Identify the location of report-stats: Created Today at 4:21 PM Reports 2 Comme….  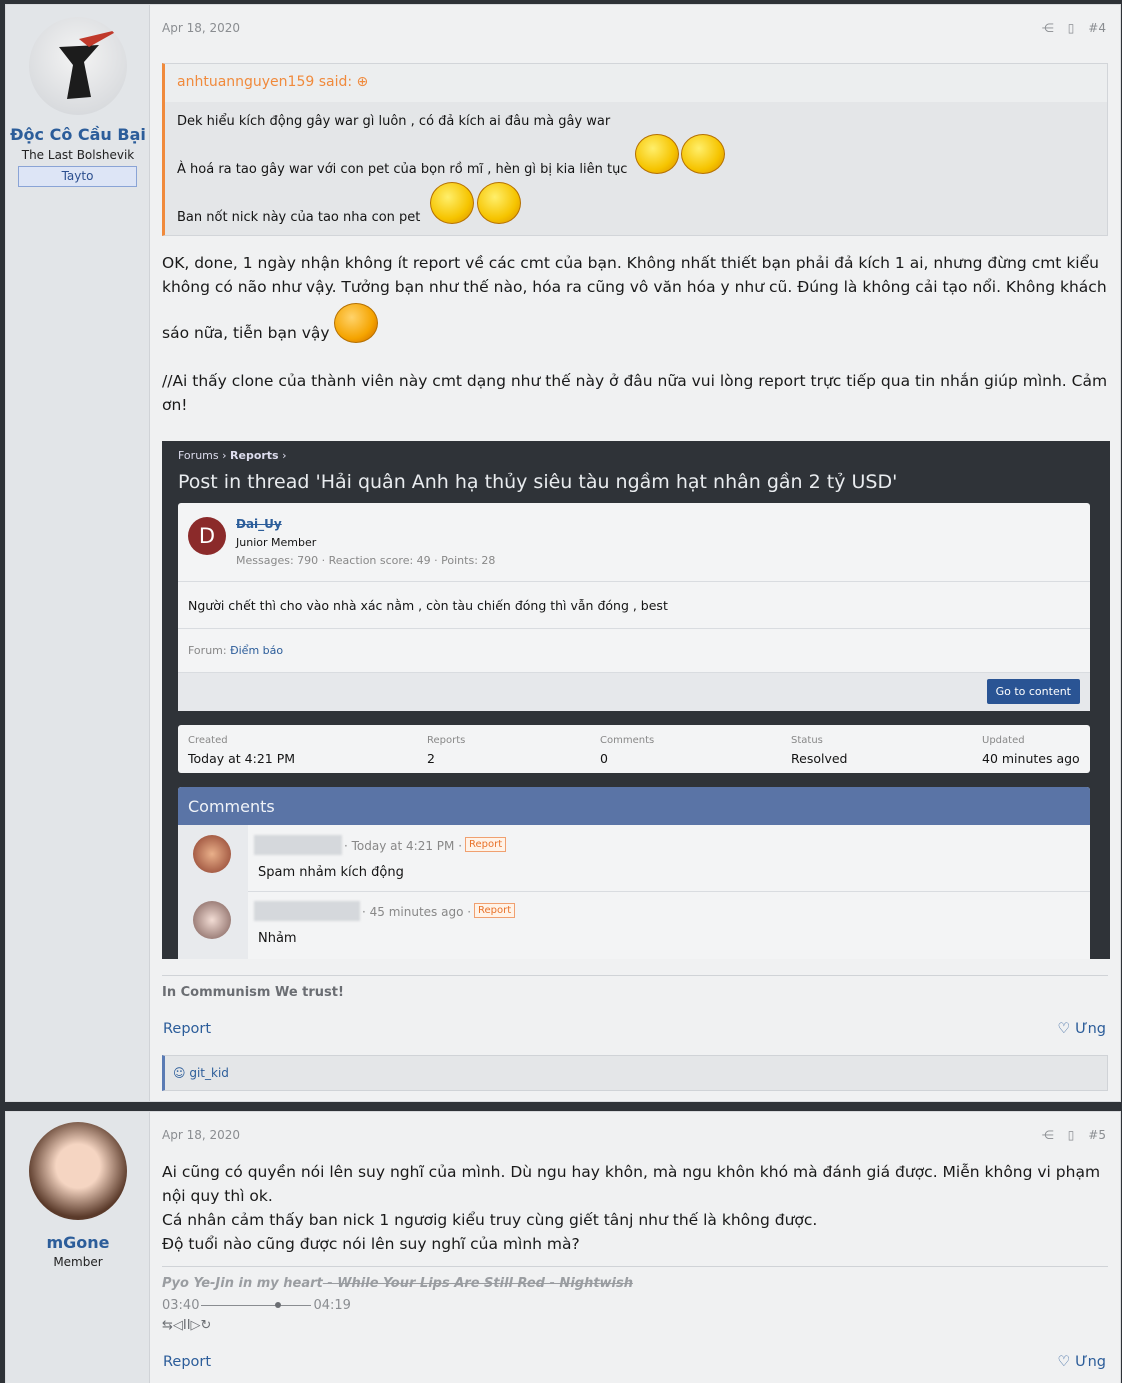
(634, 749).